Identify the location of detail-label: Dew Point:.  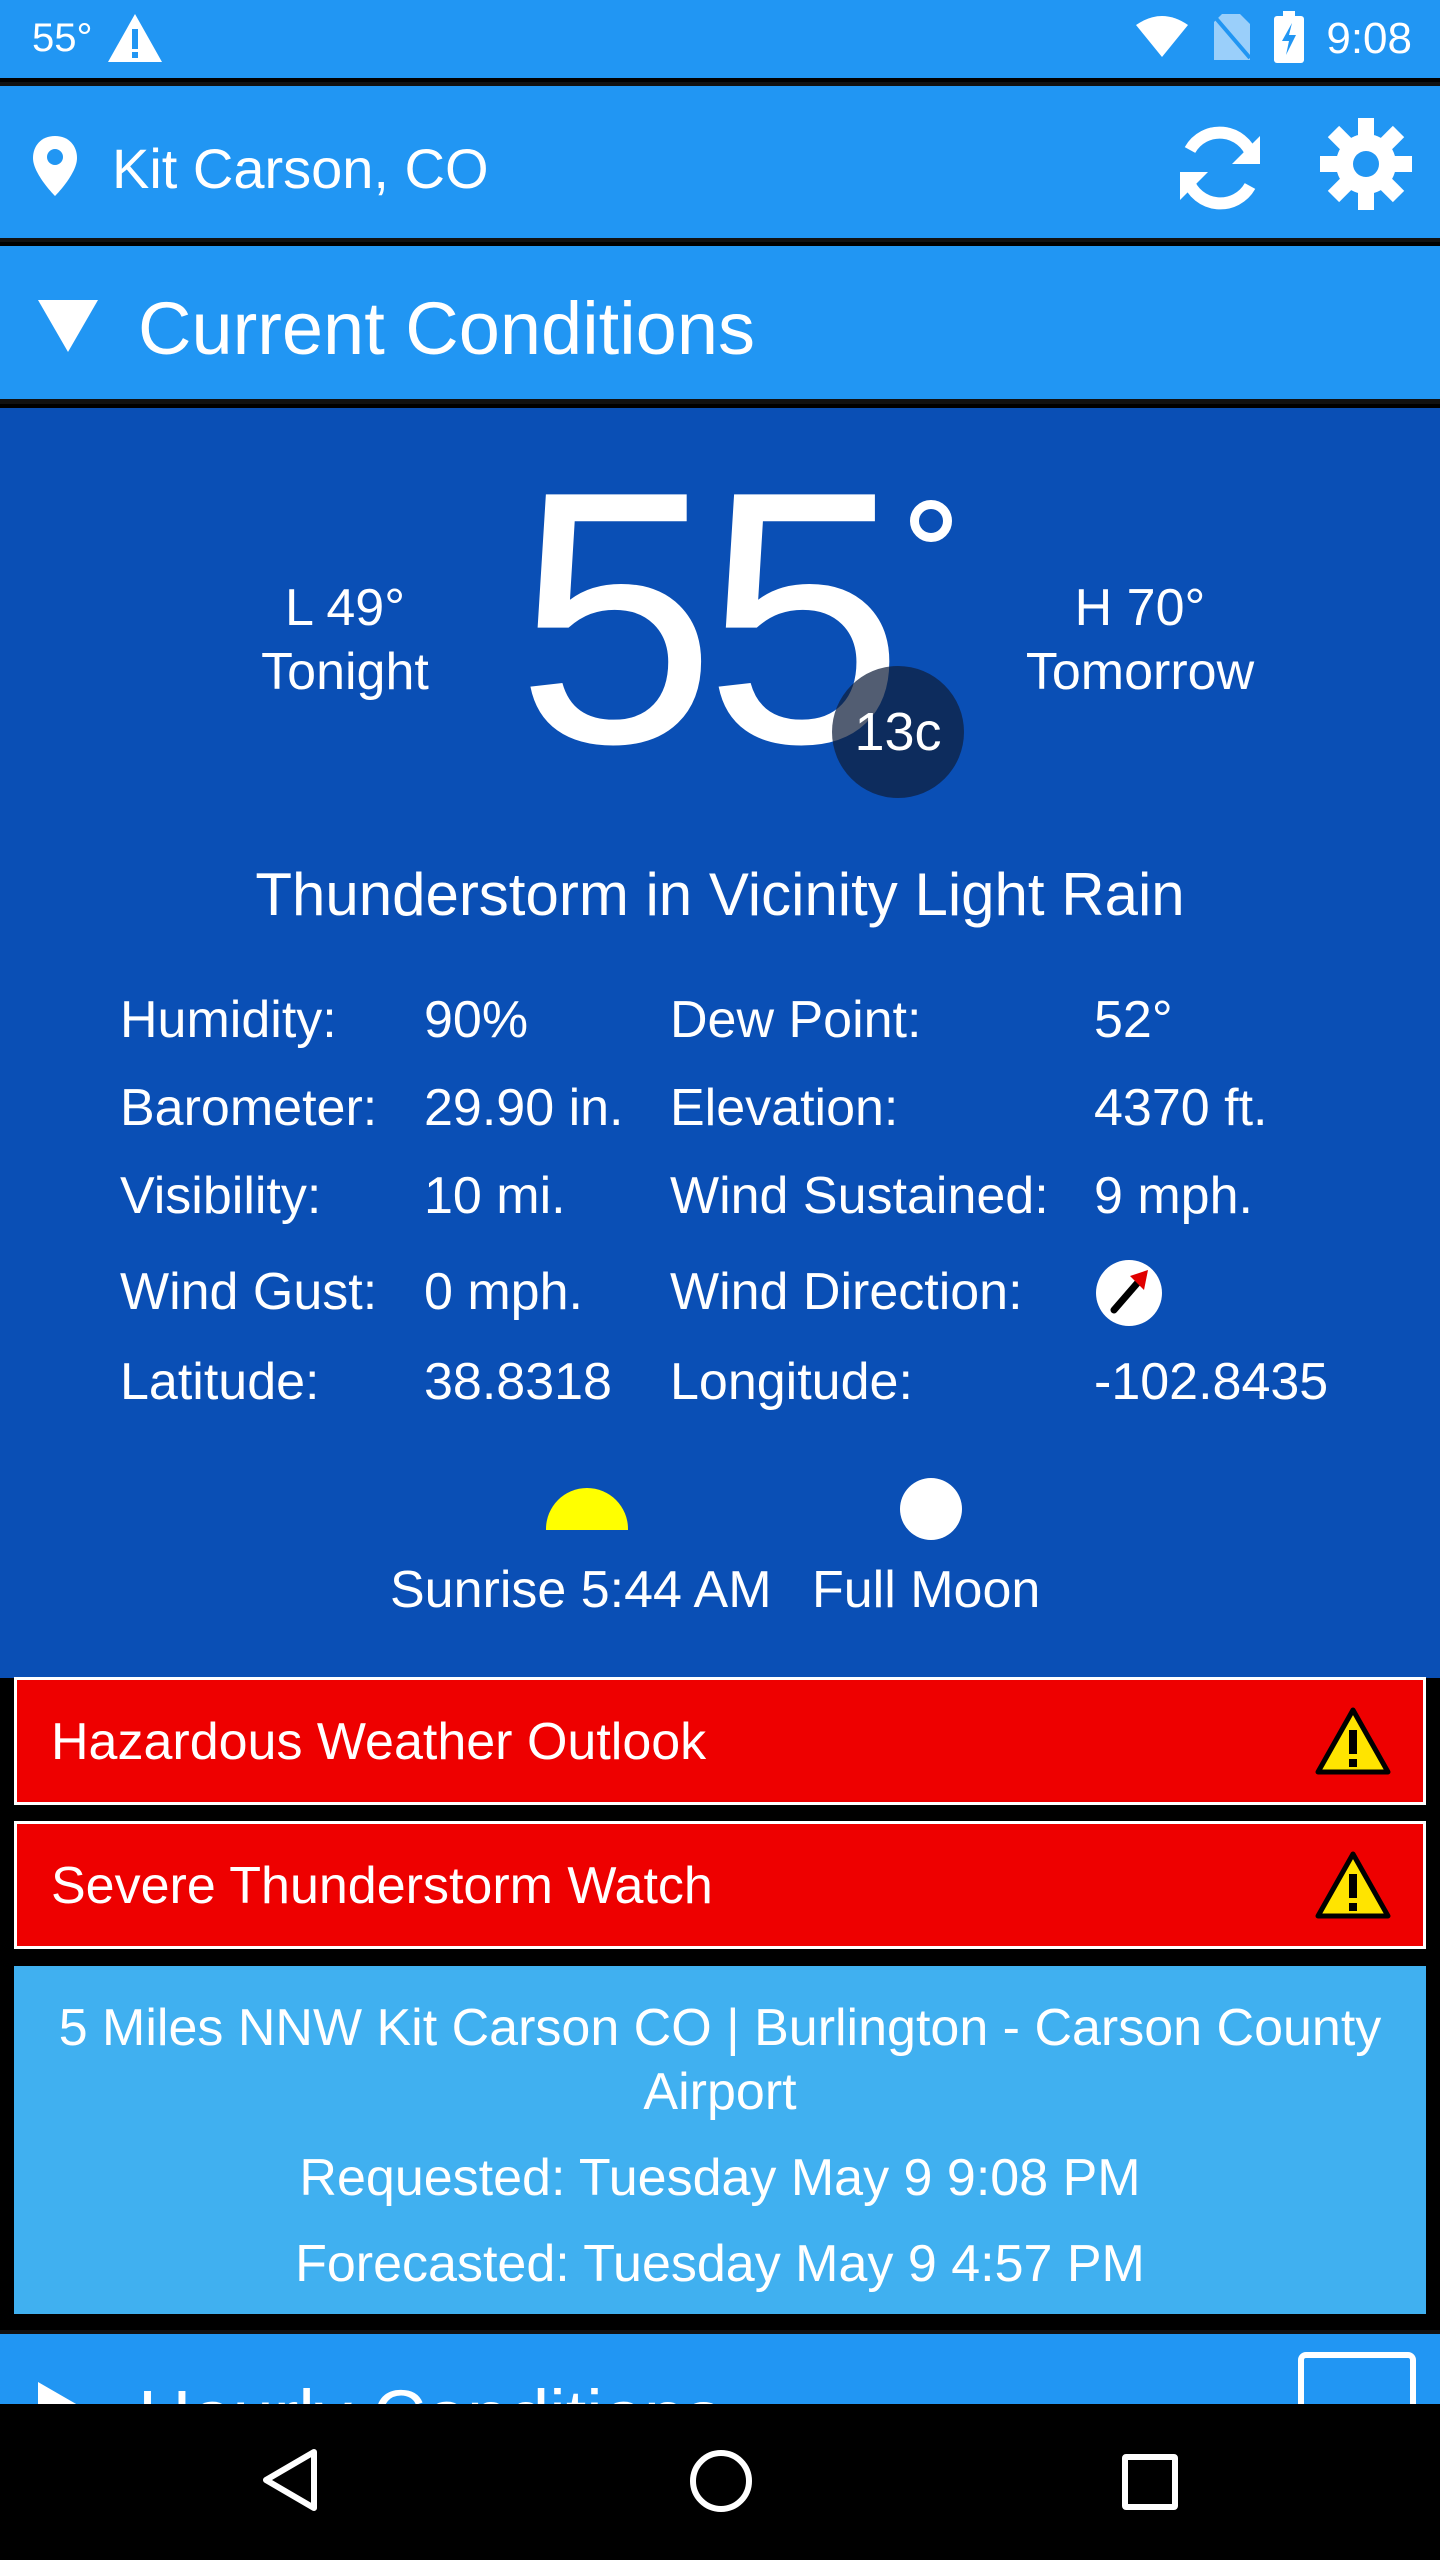
(796, 1020).